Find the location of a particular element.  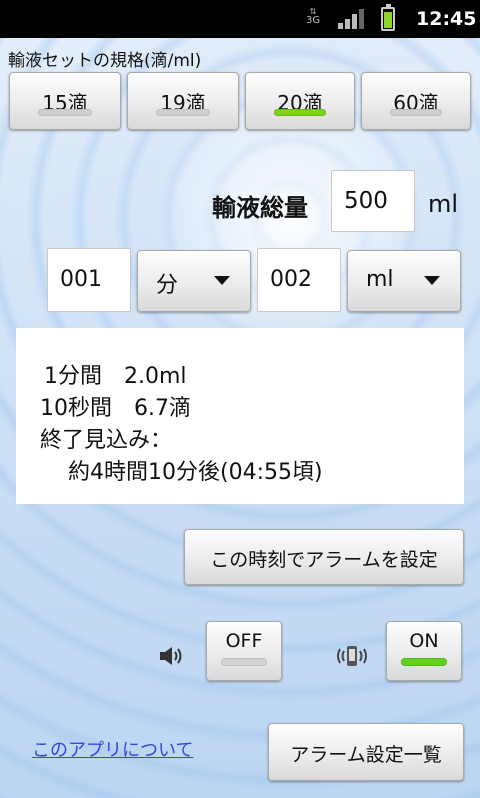

drip-15-button: 15滴 is located at coordinates (65, 101).